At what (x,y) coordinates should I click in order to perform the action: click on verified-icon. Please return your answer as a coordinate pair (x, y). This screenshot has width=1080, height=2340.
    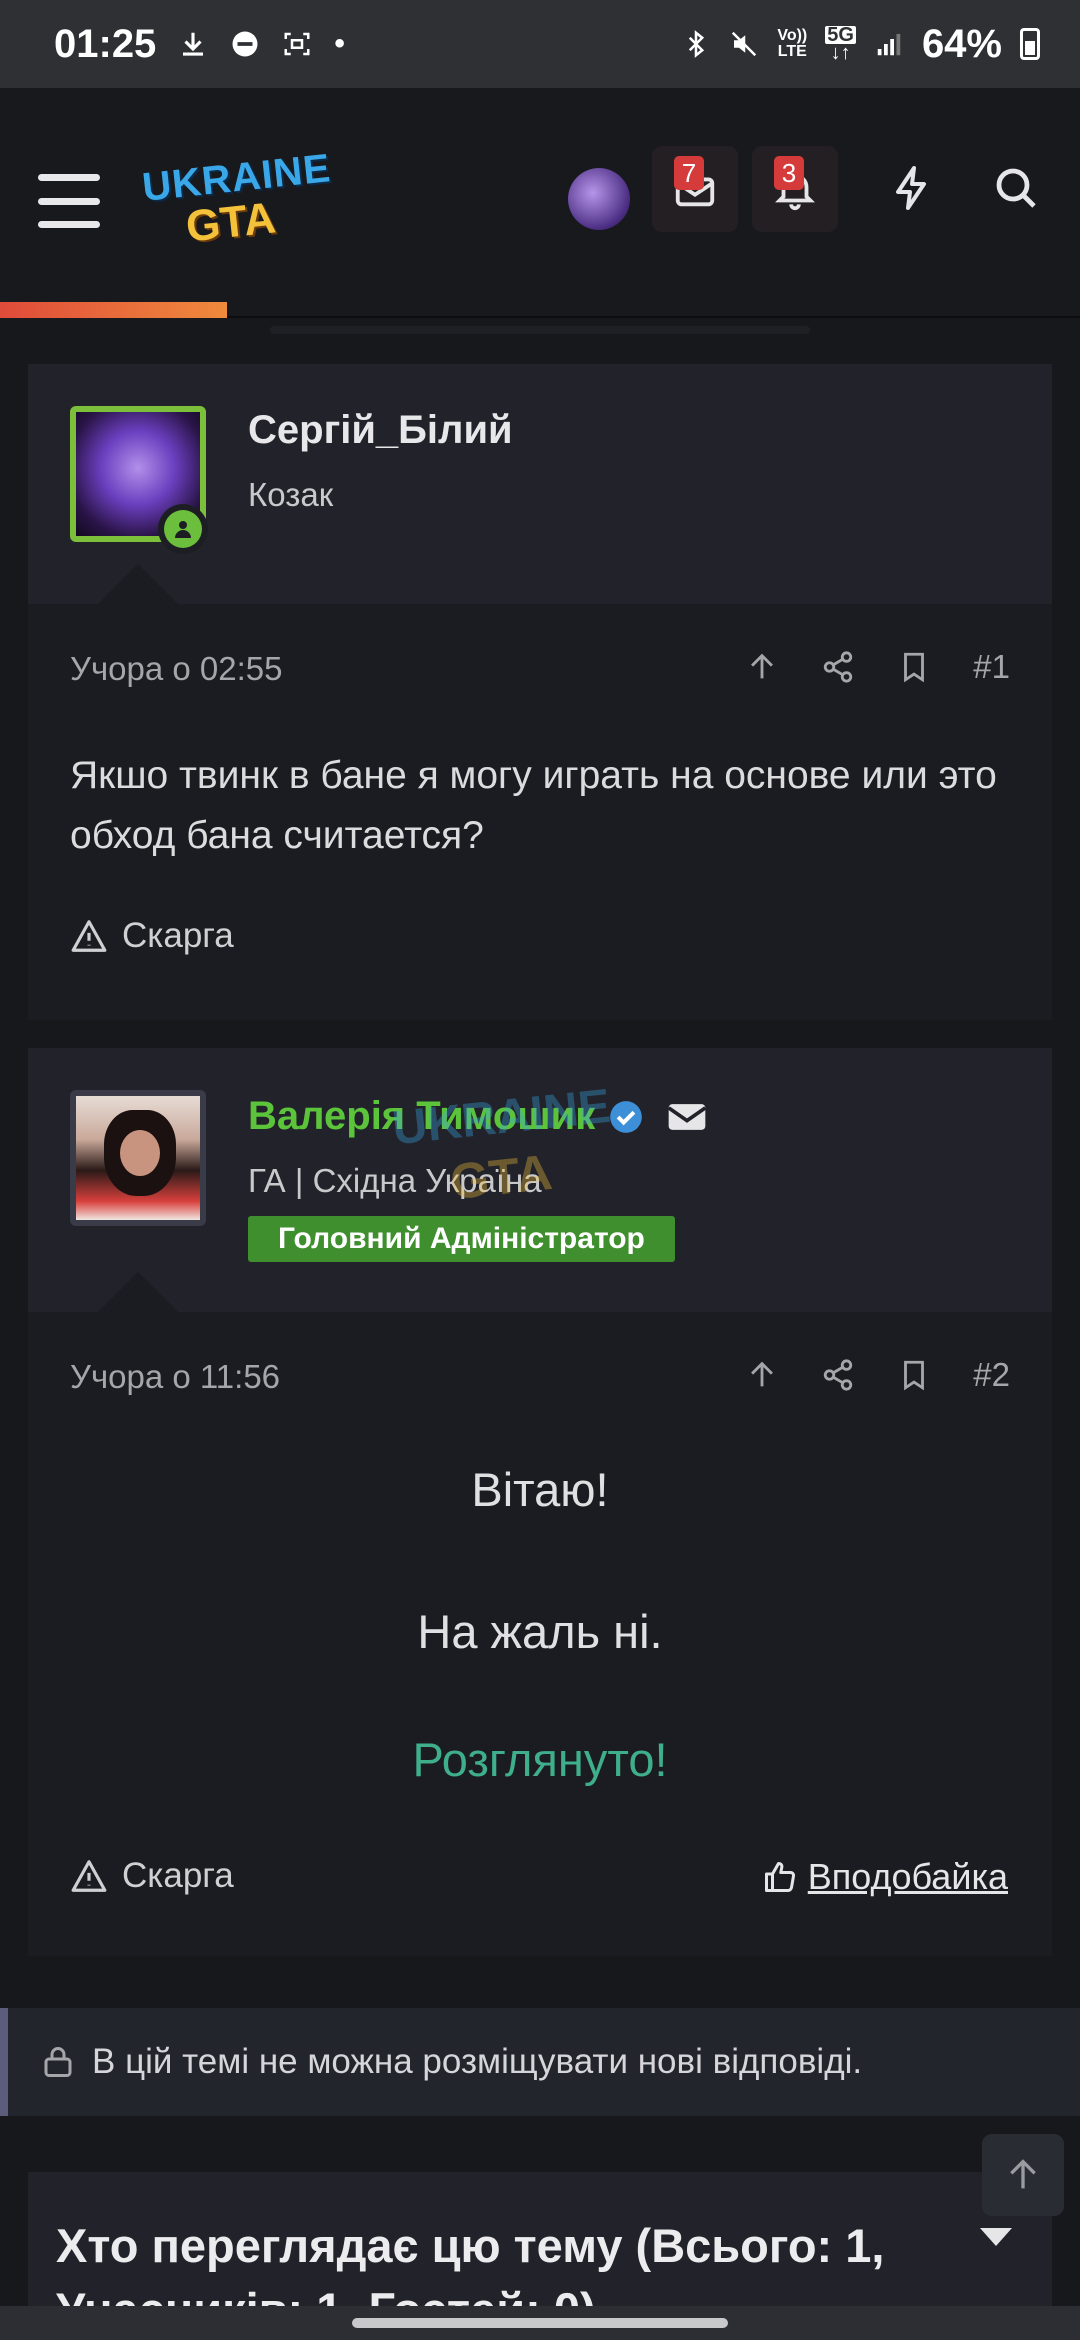
    Looking at the image, I should click on (626, 1116).